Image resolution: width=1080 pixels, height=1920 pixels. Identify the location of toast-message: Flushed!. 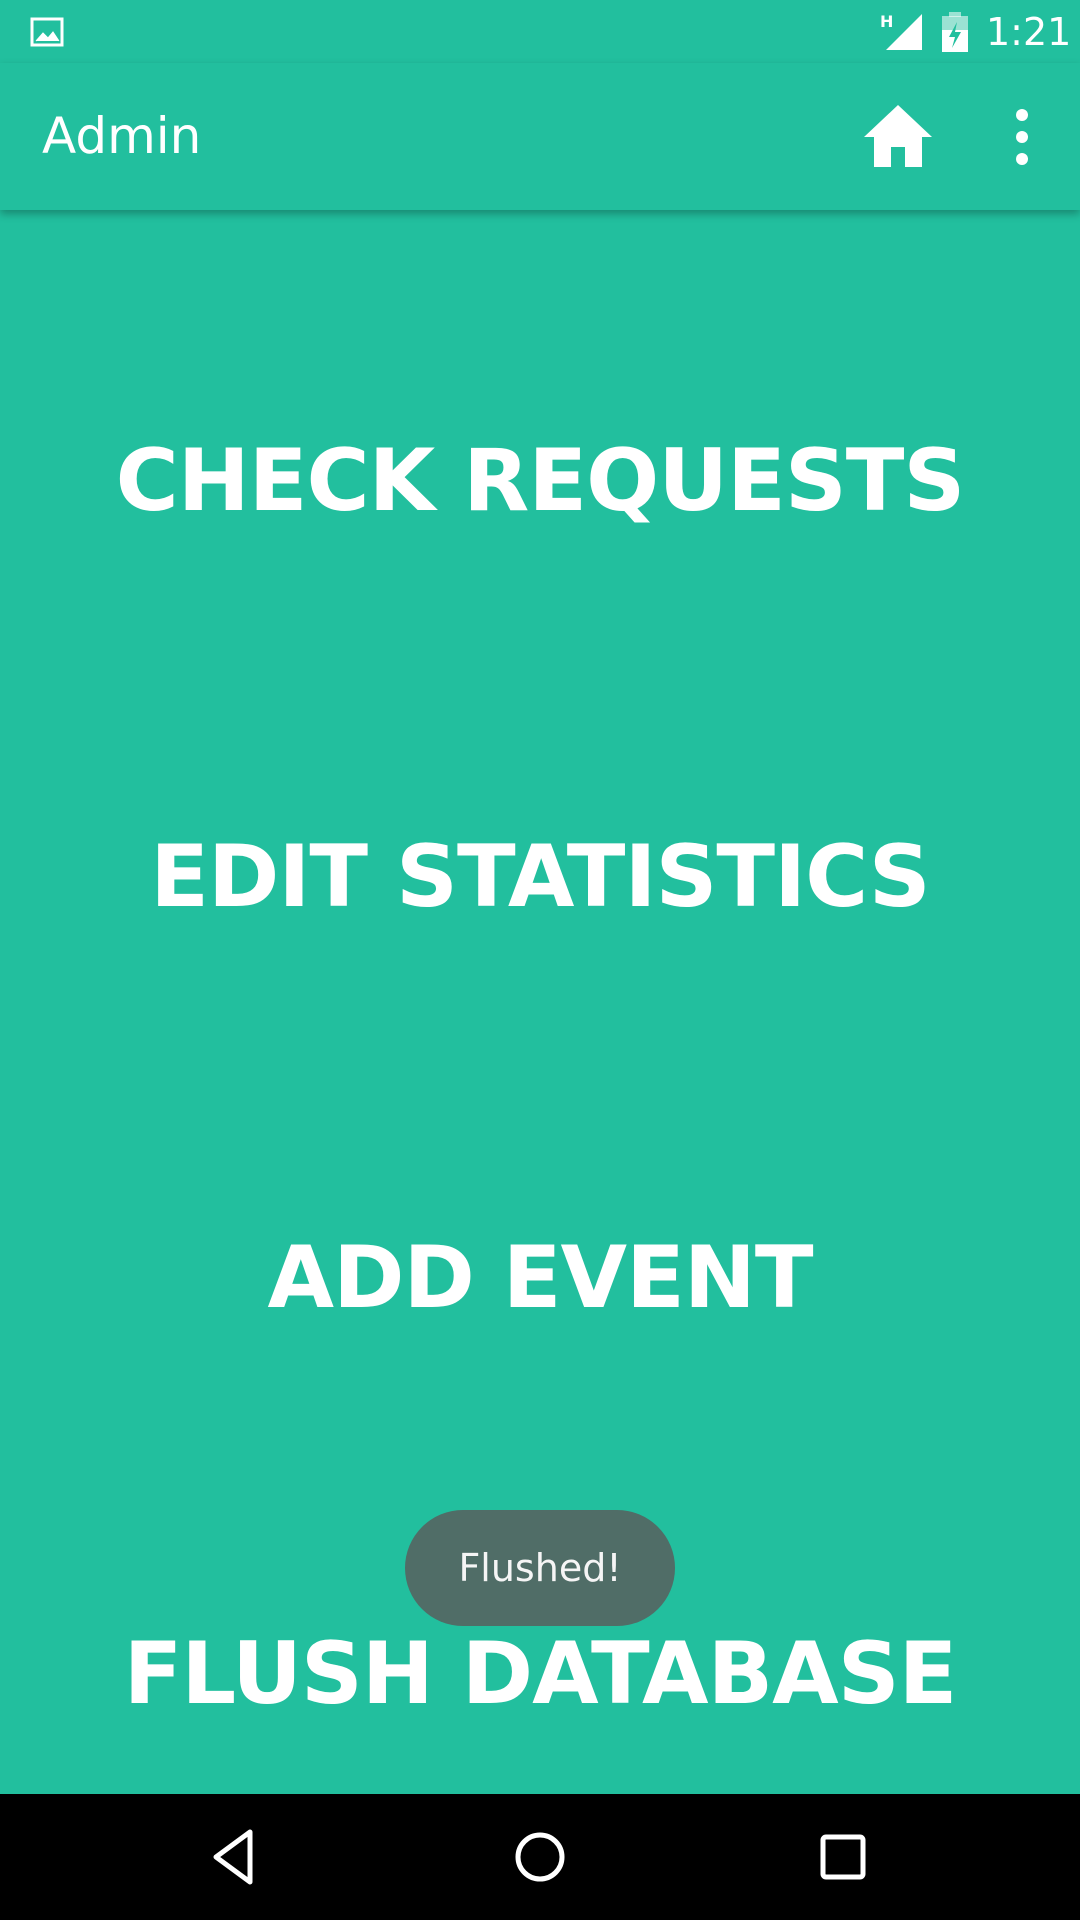
(540, 1568).